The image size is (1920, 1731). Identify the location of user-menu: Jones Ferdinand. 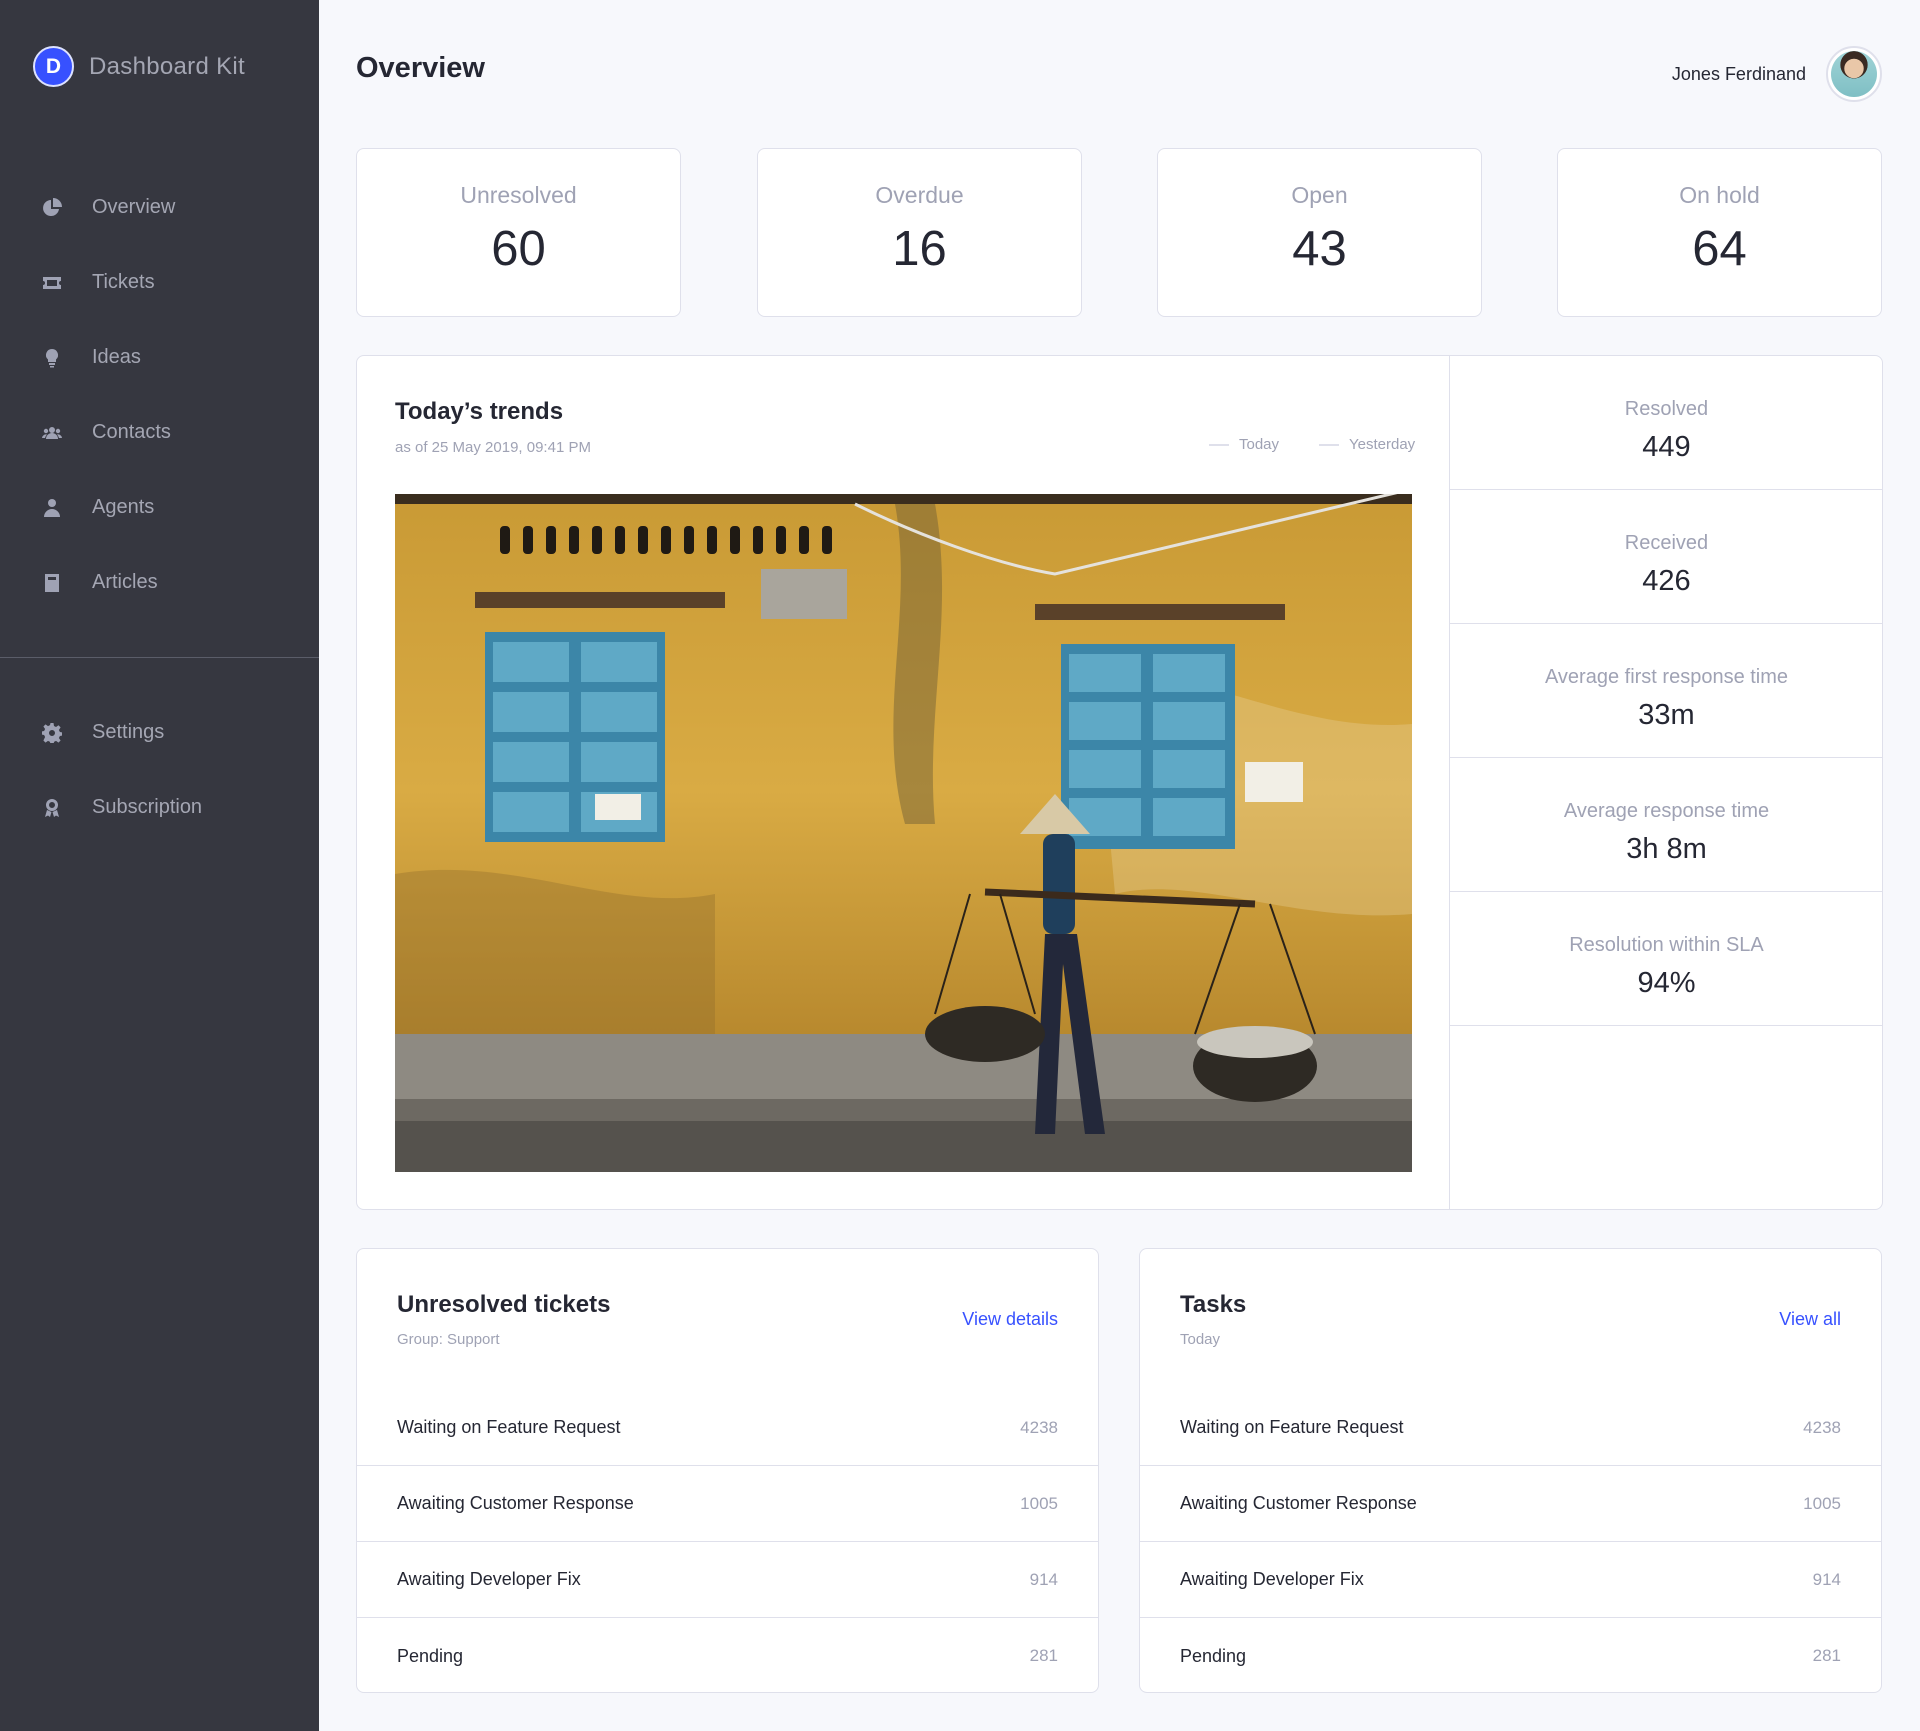
(1777, 74).